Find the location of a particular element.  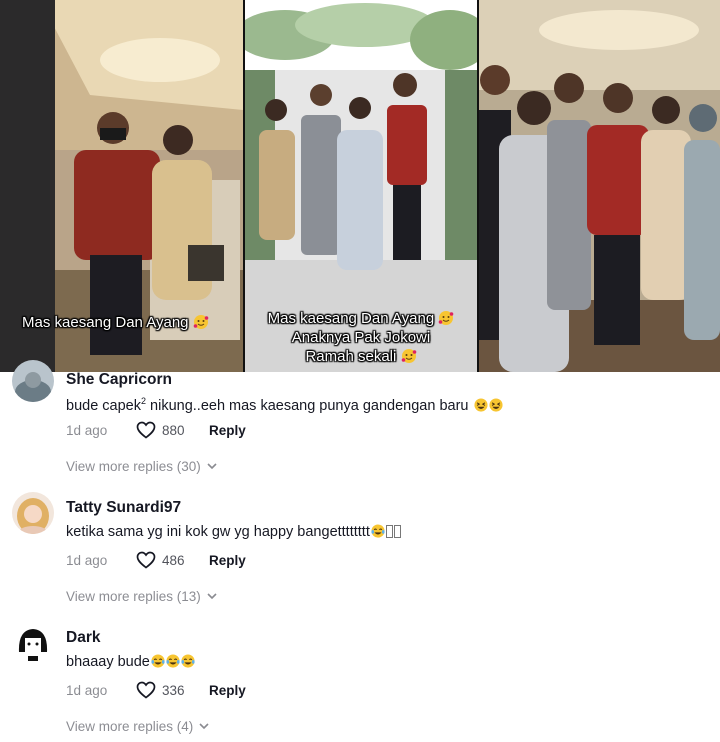

comment-username: Dark is located at coordinates (83, 638).